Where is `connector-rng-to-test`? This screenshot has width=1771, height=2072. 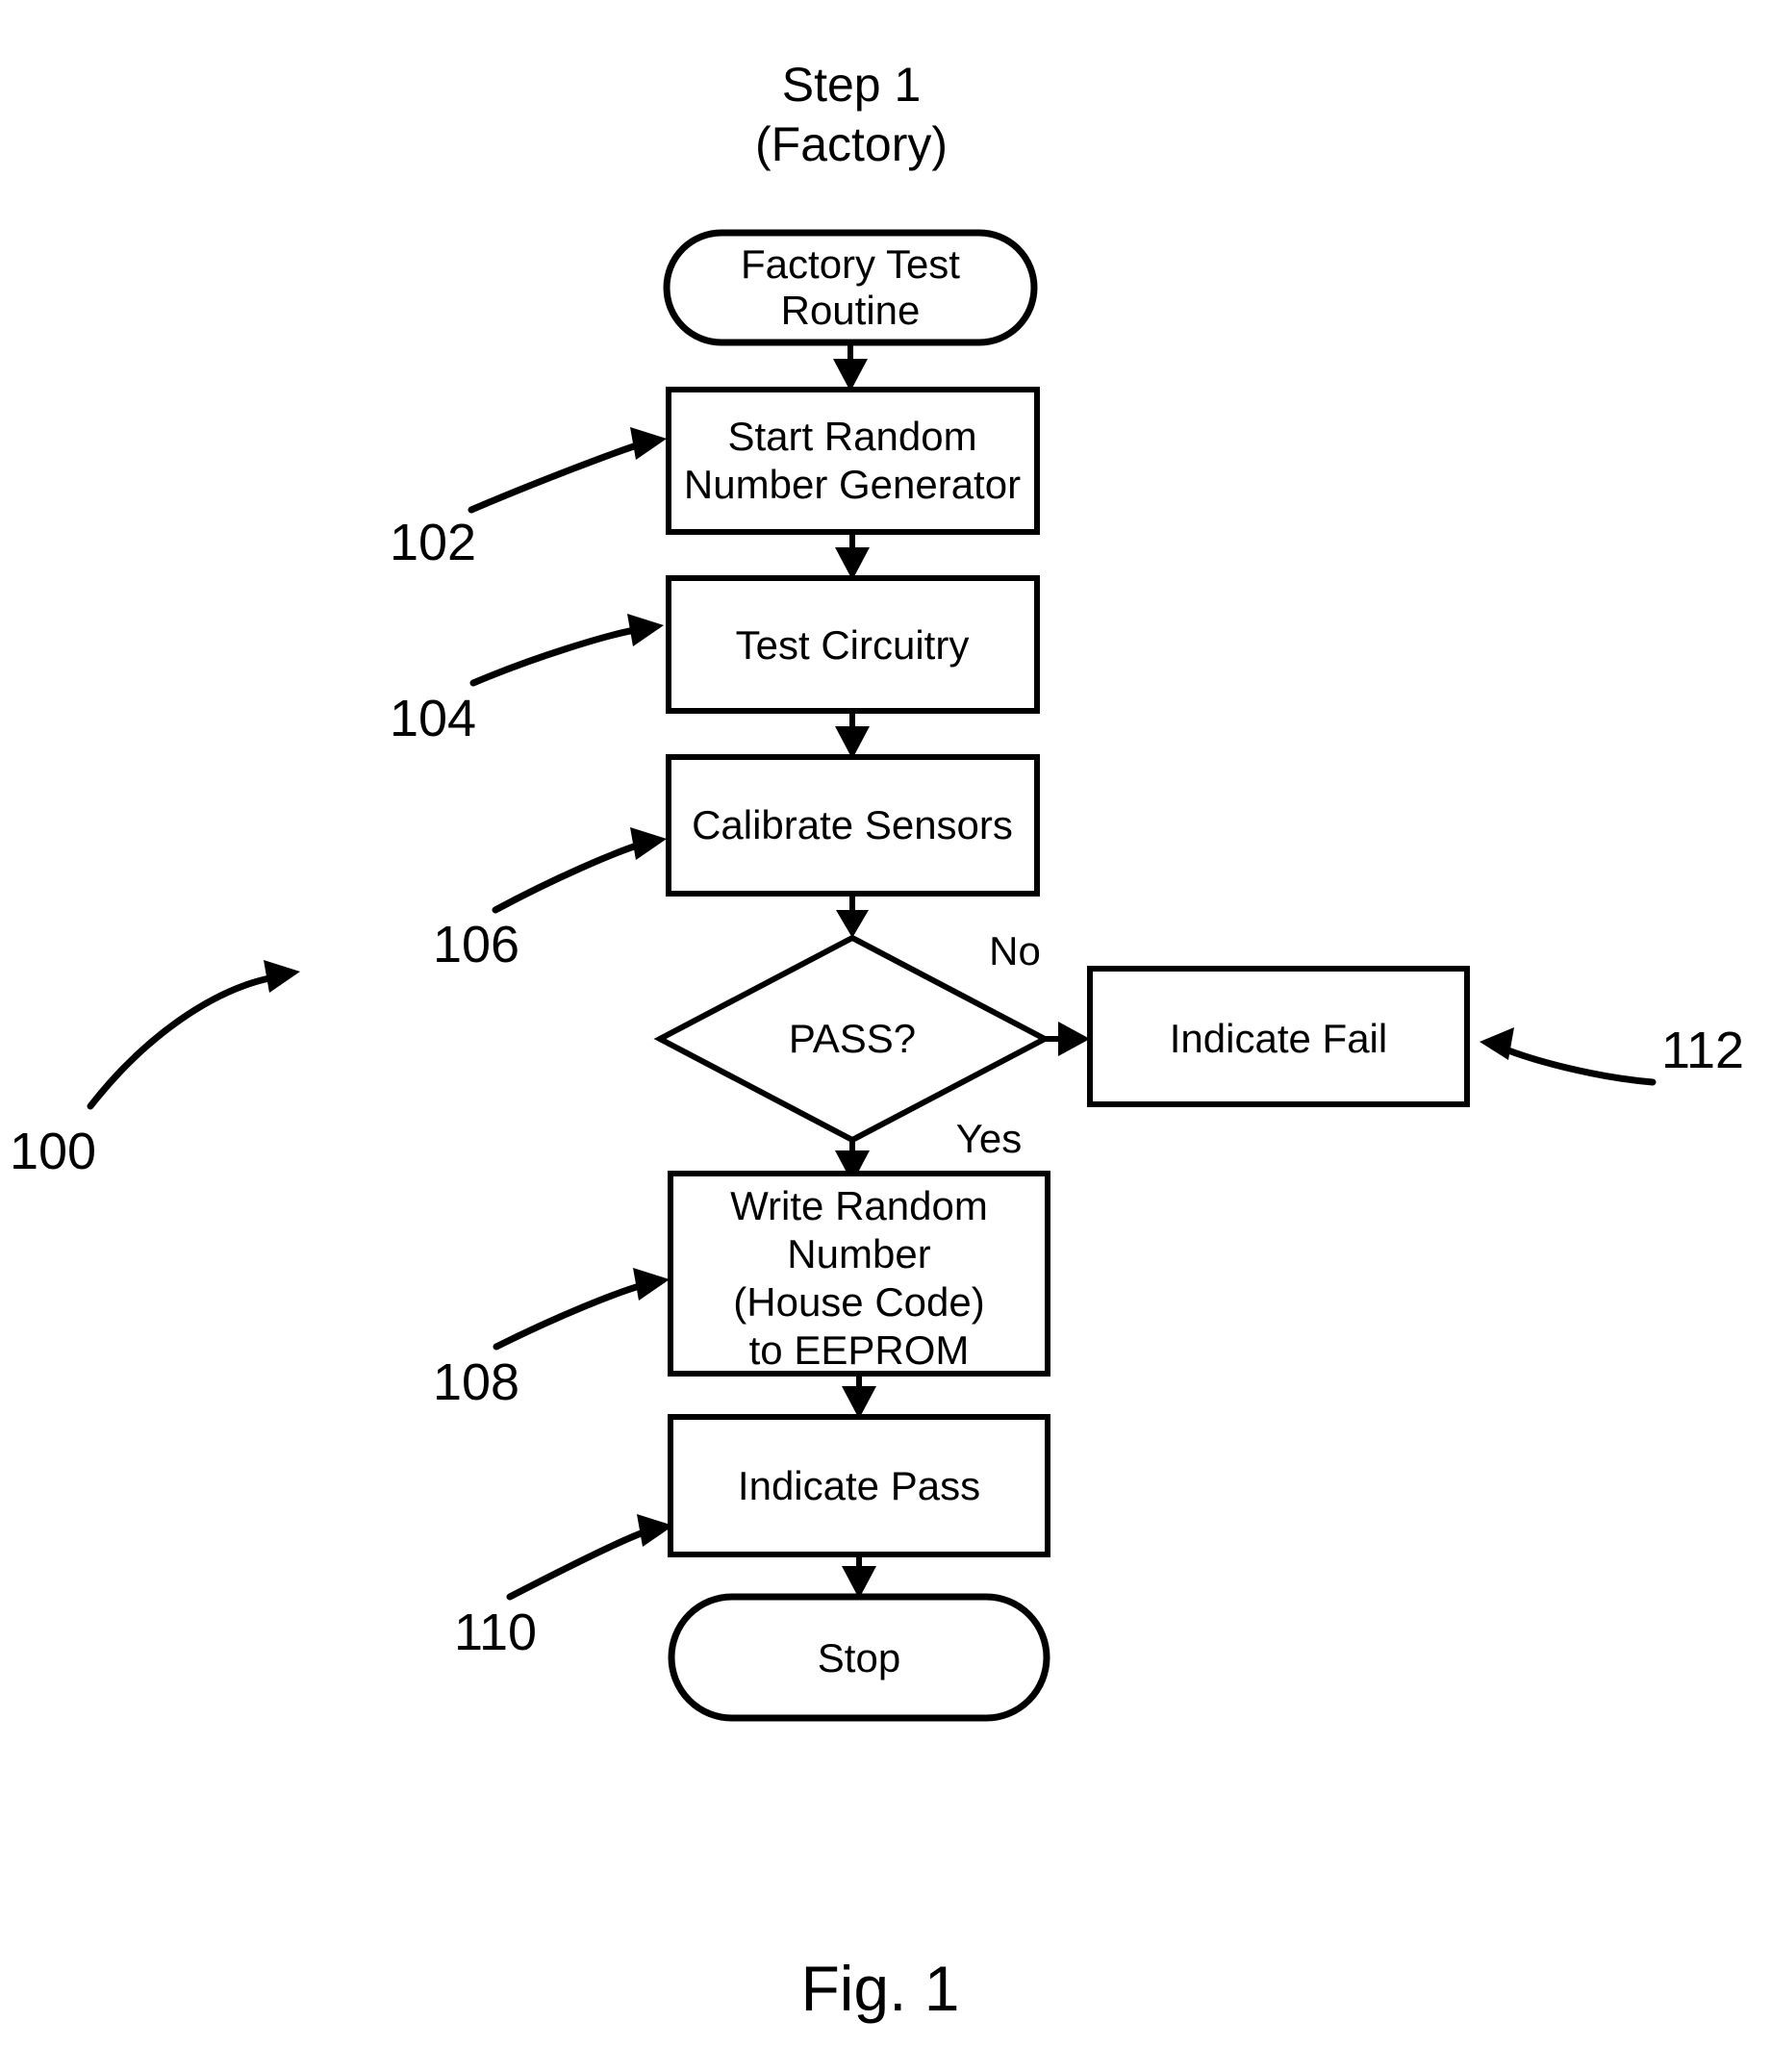
connector-rng-to-test is located at coordinates (852, 556).